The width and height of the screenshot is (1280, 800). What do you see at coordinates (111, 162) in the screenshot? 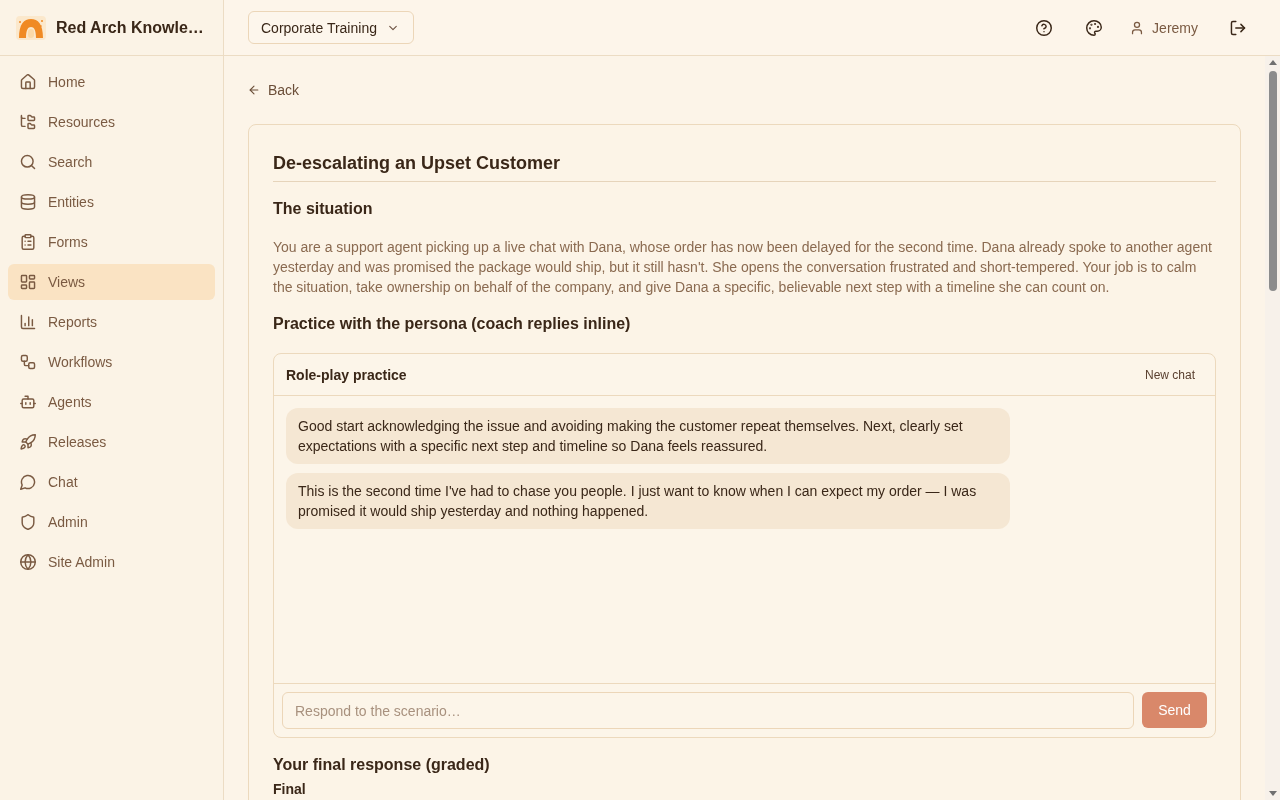
I see `sidebar-item: Search` at bounding box center [111, 162].